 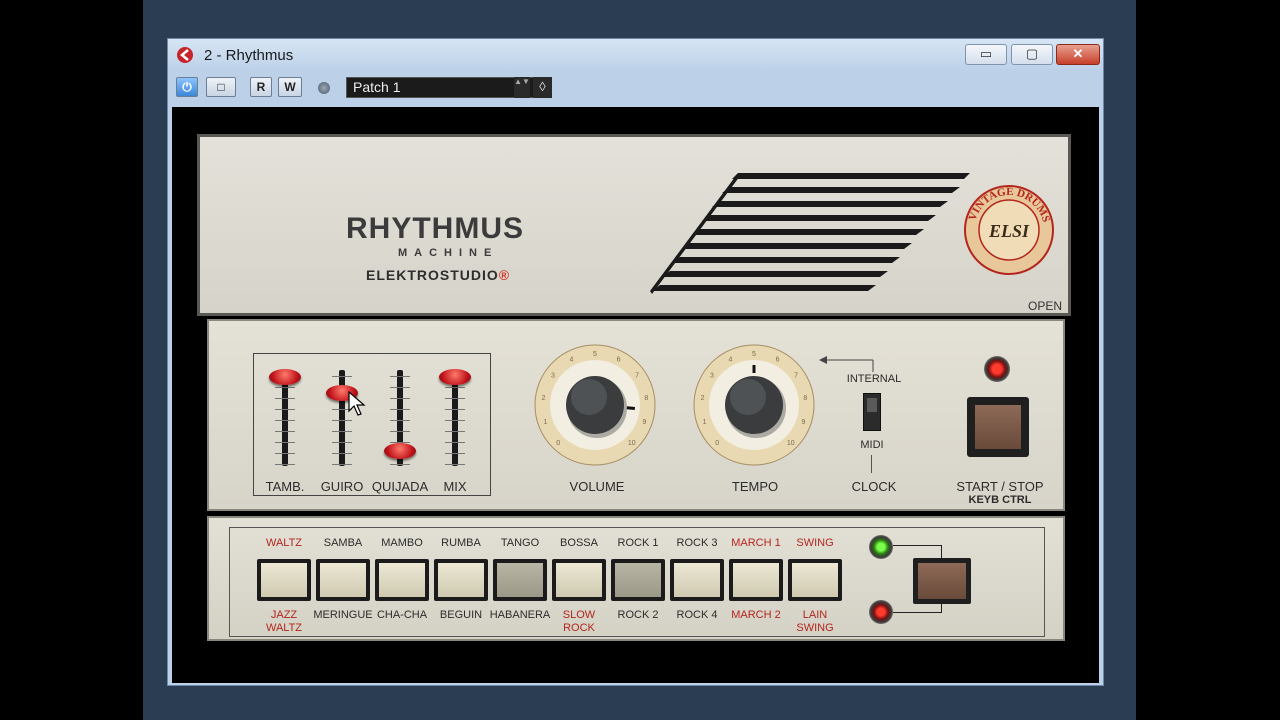 I want to click on brand-maker-name: ELEKTROSTUDIO, so click(x=432, y=275).